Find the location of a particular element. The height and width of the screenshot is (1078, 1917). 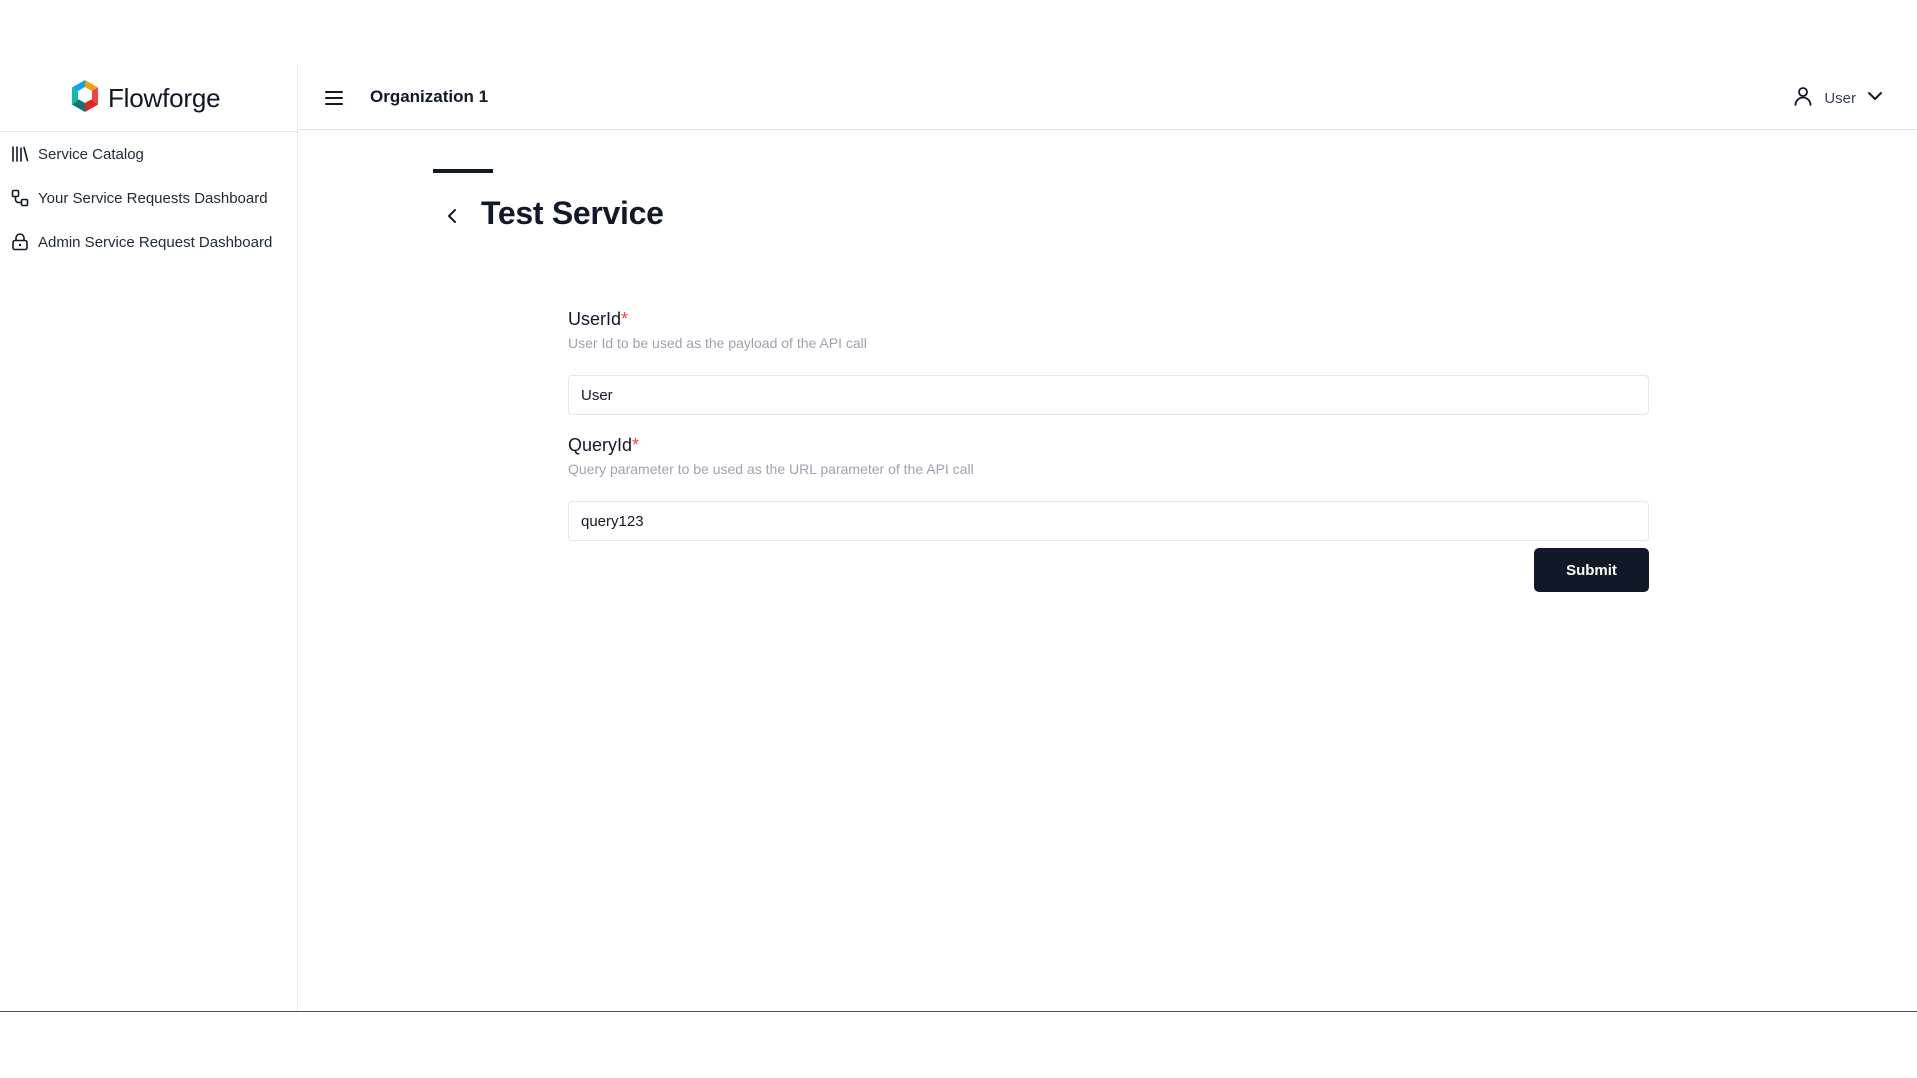

organization-name: Organization 1 is located at coordinates (429, 96).